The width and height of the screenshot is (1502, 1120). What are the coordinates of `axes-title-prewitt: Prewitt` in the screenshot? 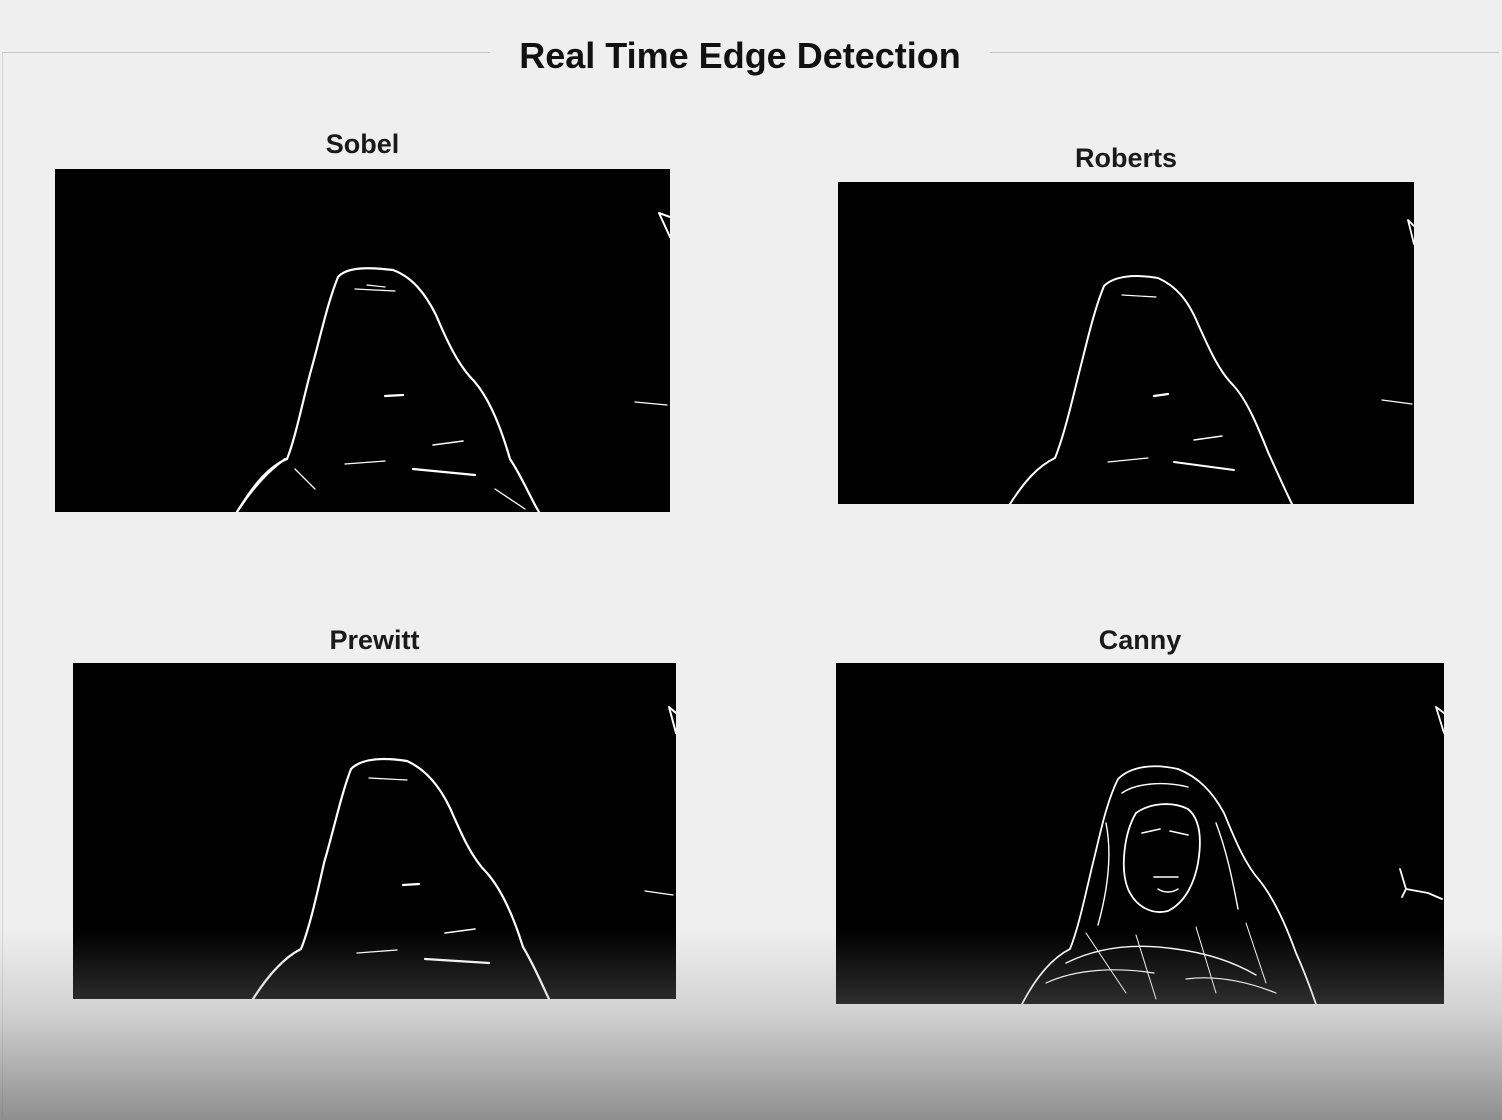 It's located at (374, 640).